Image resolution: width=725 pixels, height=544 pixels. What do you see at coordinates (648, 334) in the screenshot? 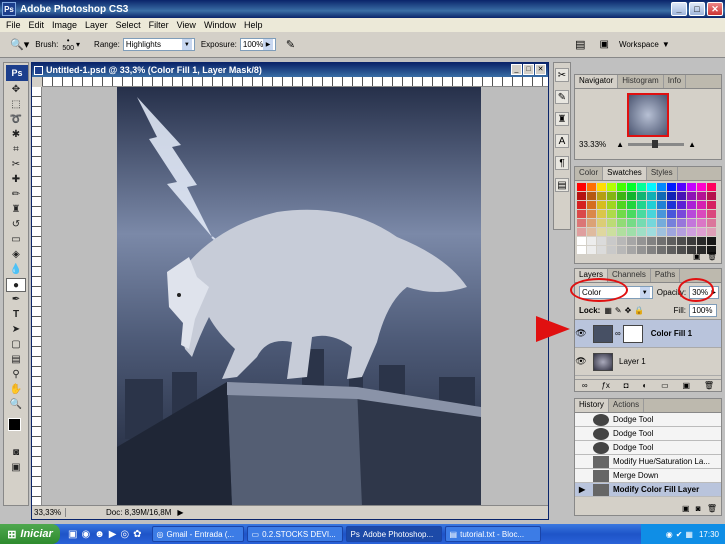
I see `layer-row-color-fill: 👁 ∞ Color Fill 1` at bounding box center [648, 334].